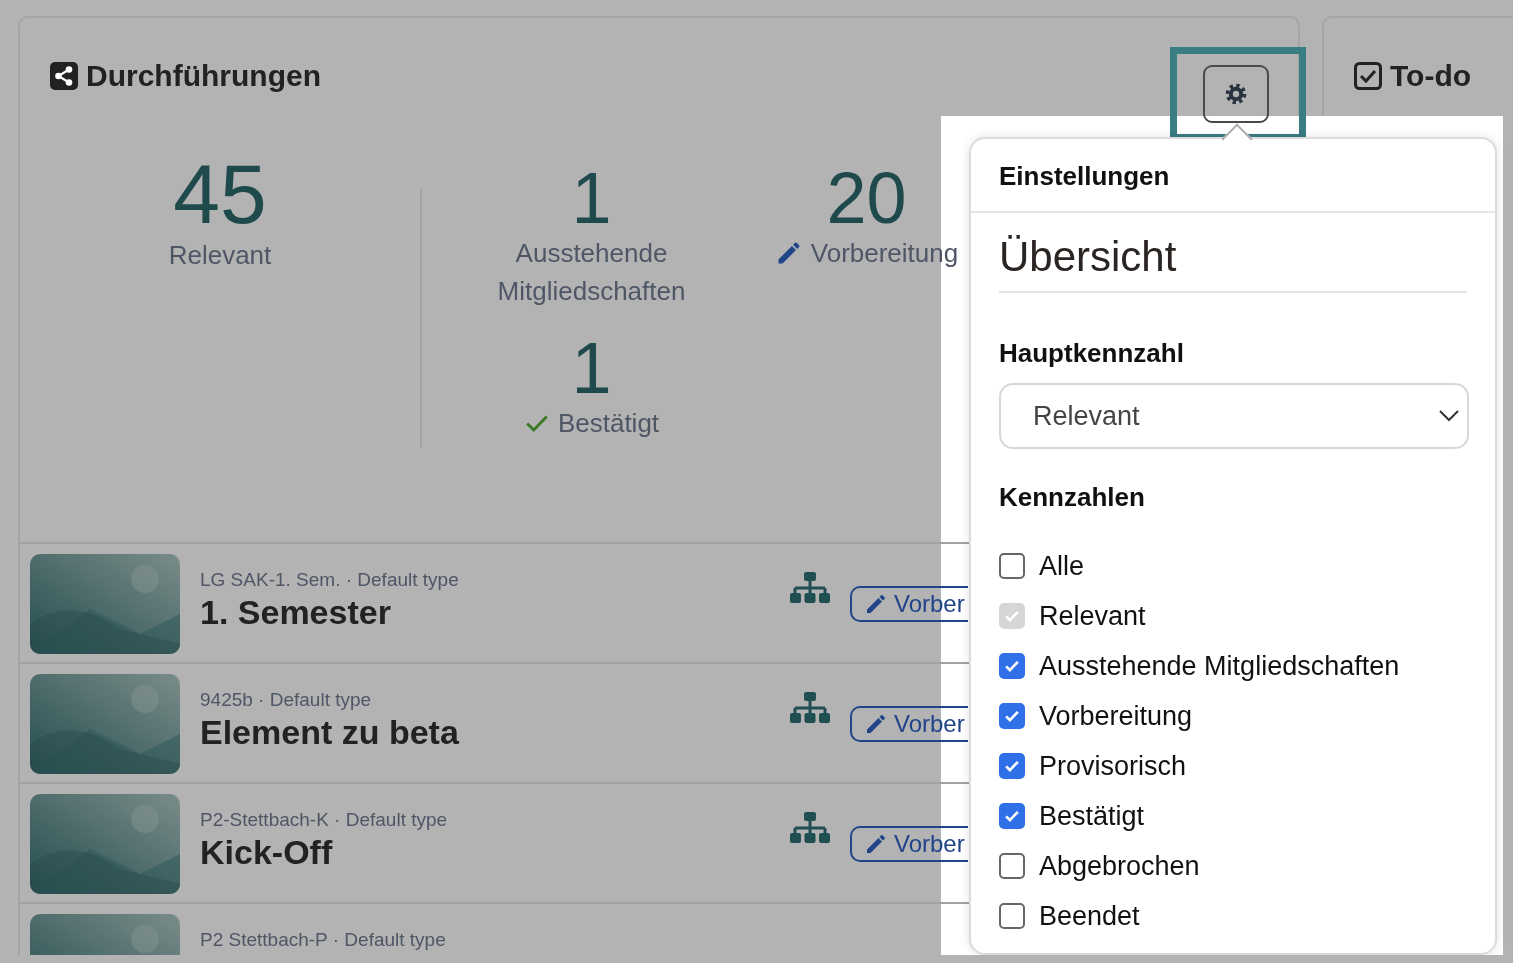  I want to click on chevron-down-icon, so click(1449, 416).